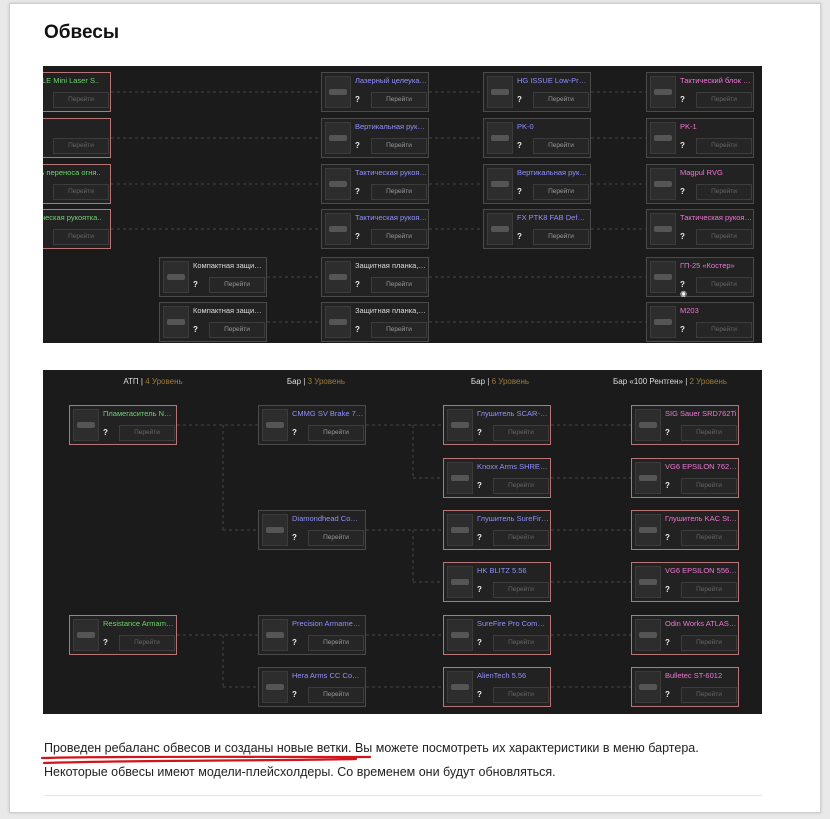  What do you see at coordinates (701, 172) in the screenshot?
I see `attachment-name: Magpul RVG` at bounding box center [701, 172].